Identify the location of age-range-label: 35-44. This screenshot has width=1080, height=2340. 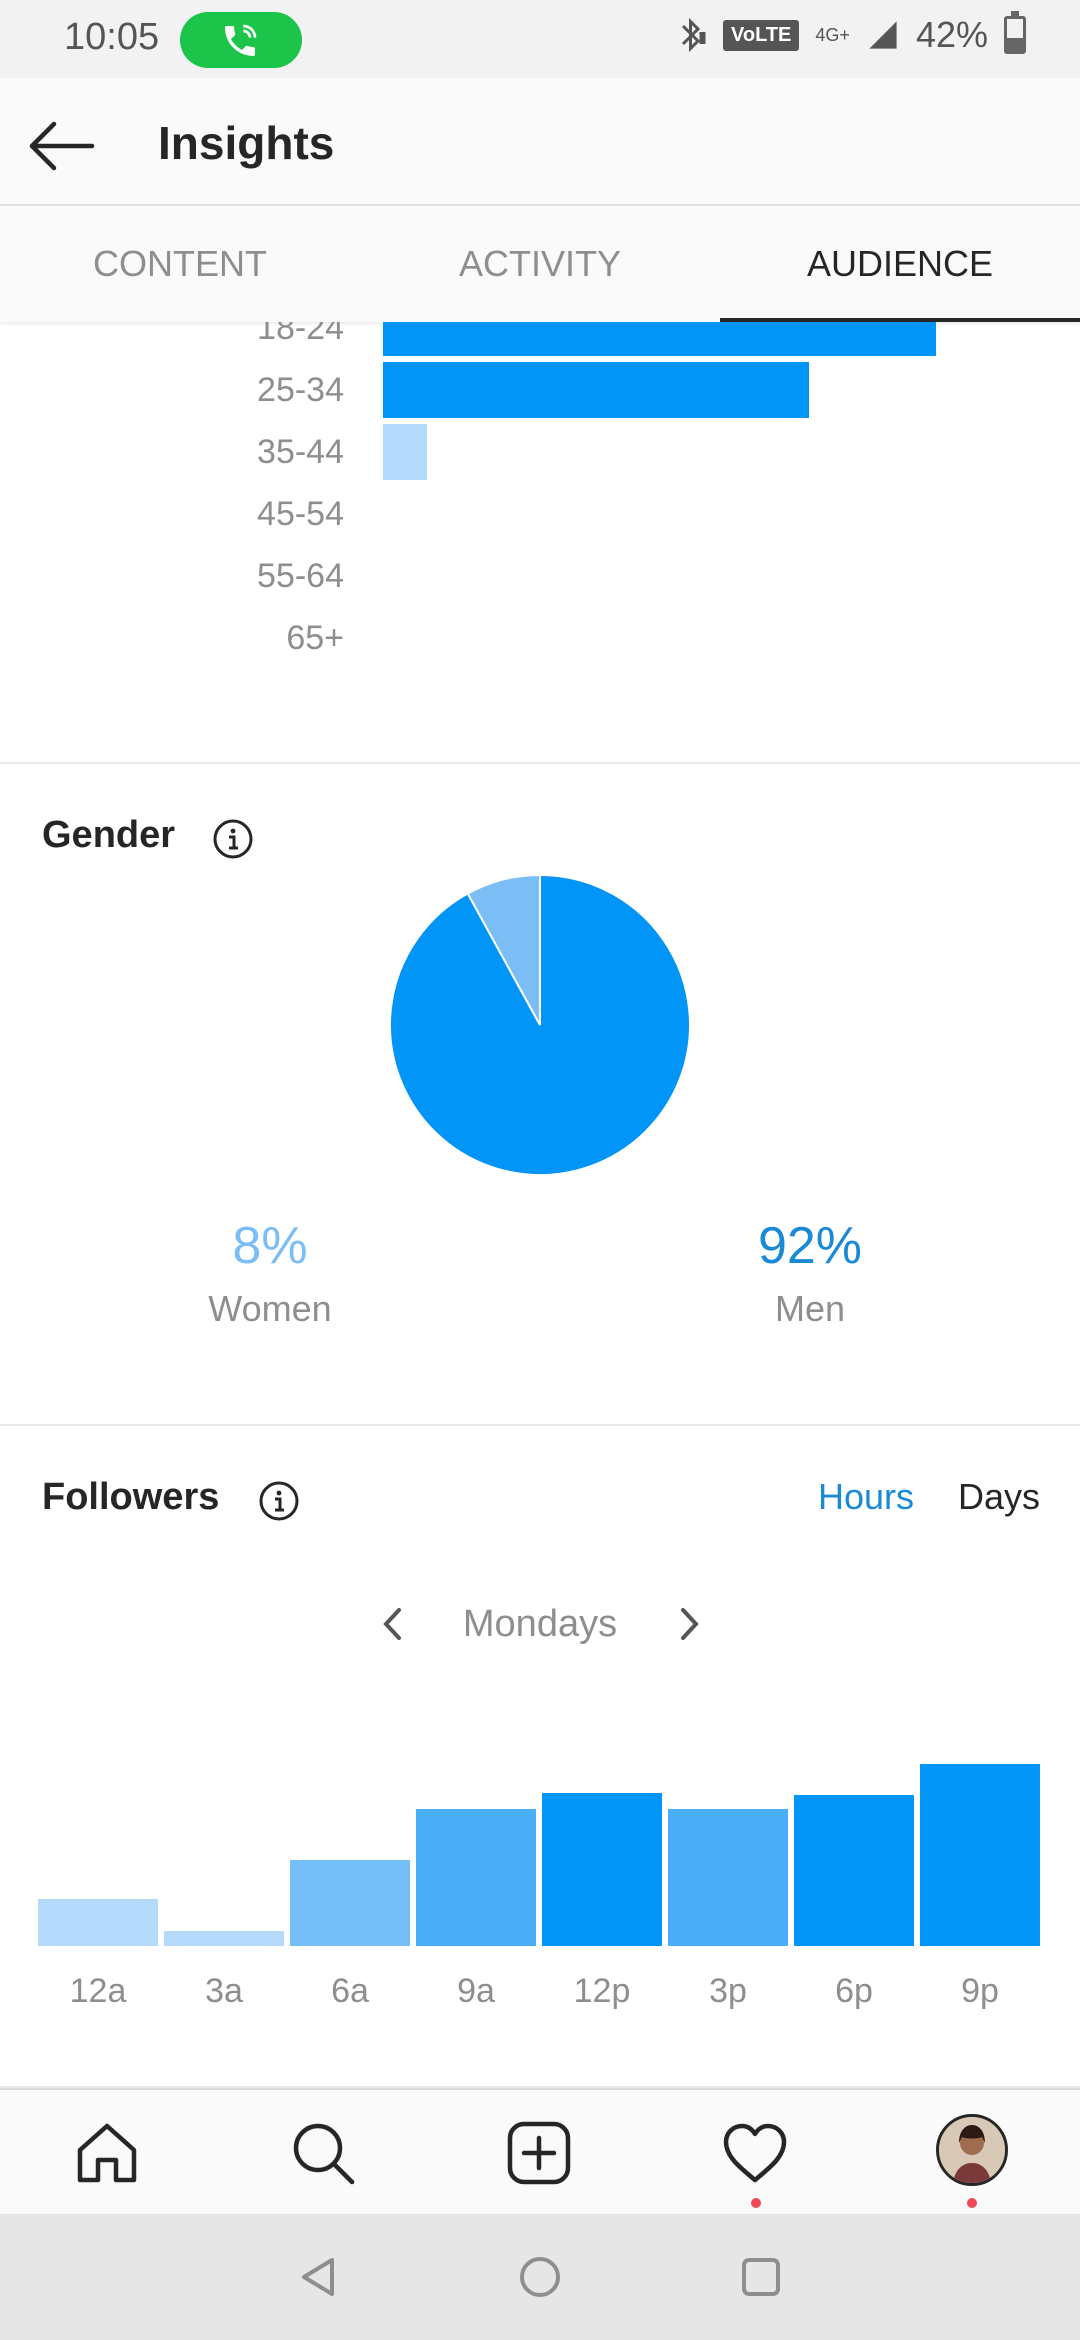
(300, 452).